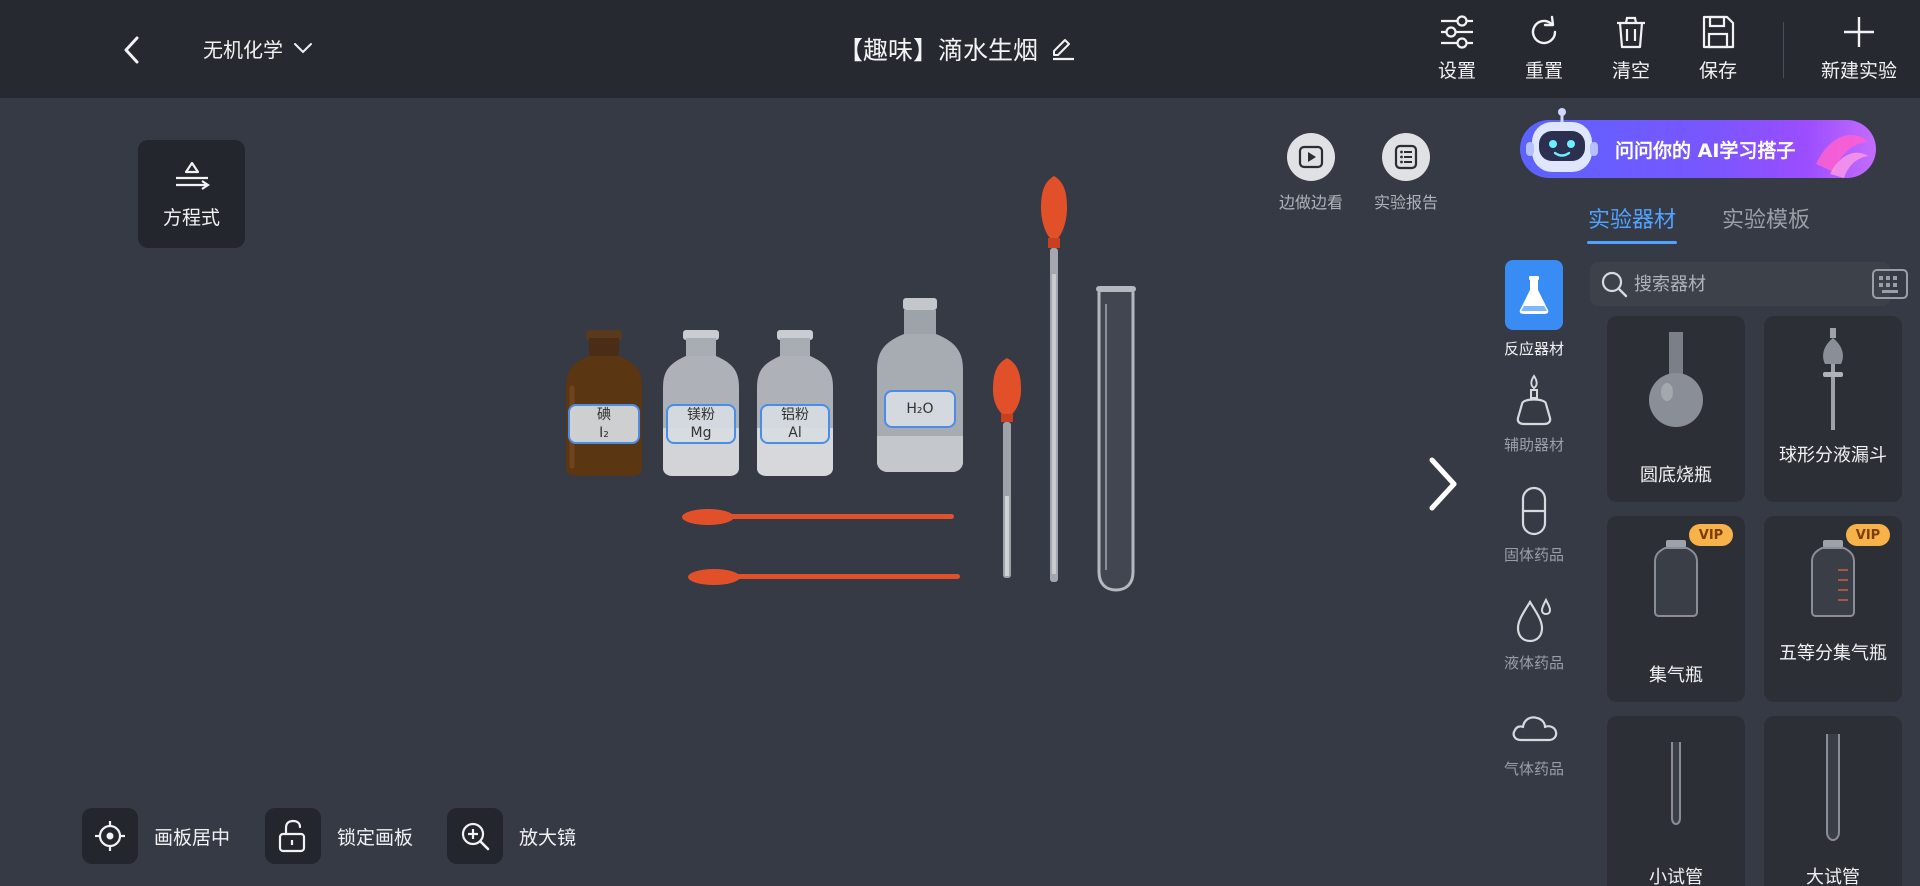  Describe the element at coordinates (1676, 675) in the screenshot. I see `equipment-name: 集气瓶` at that location.